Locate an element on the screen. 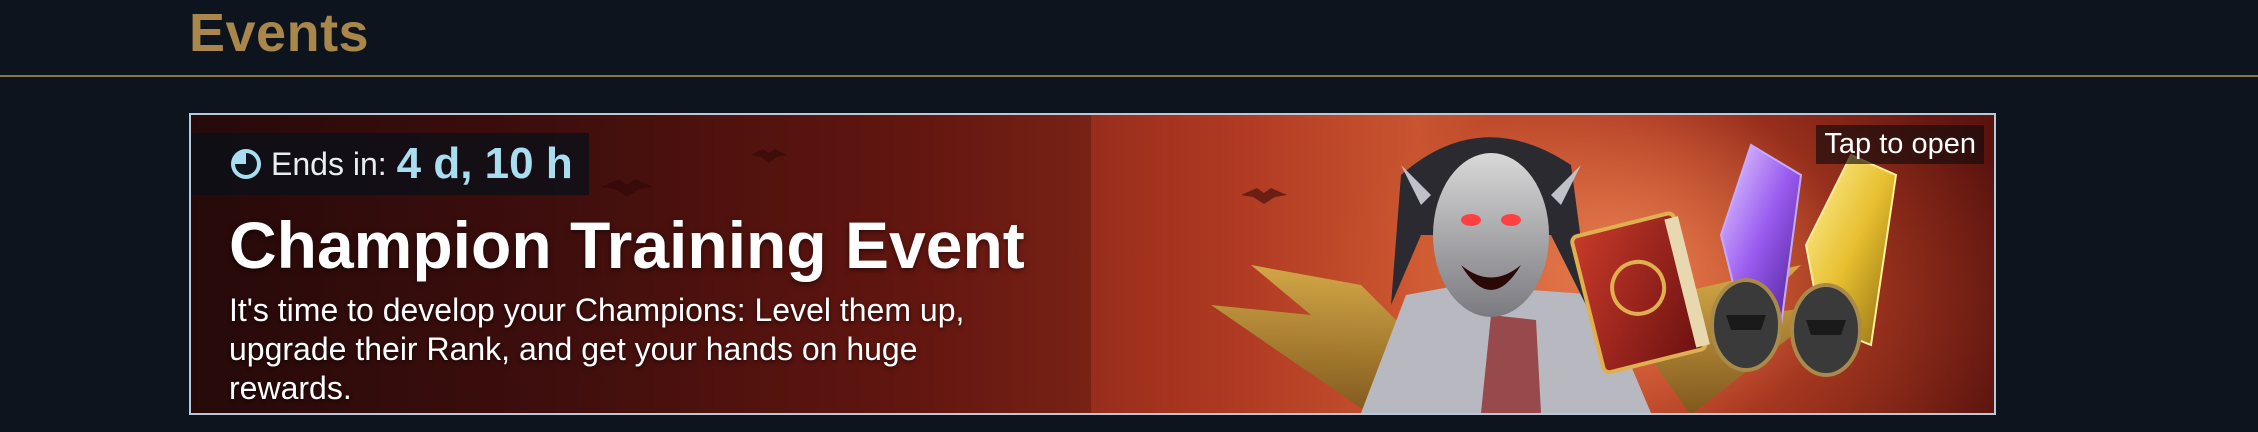 Image resolution: width=2258 pixels, height=432 pixels. section-title: Events is located at coordinates (279, 33).